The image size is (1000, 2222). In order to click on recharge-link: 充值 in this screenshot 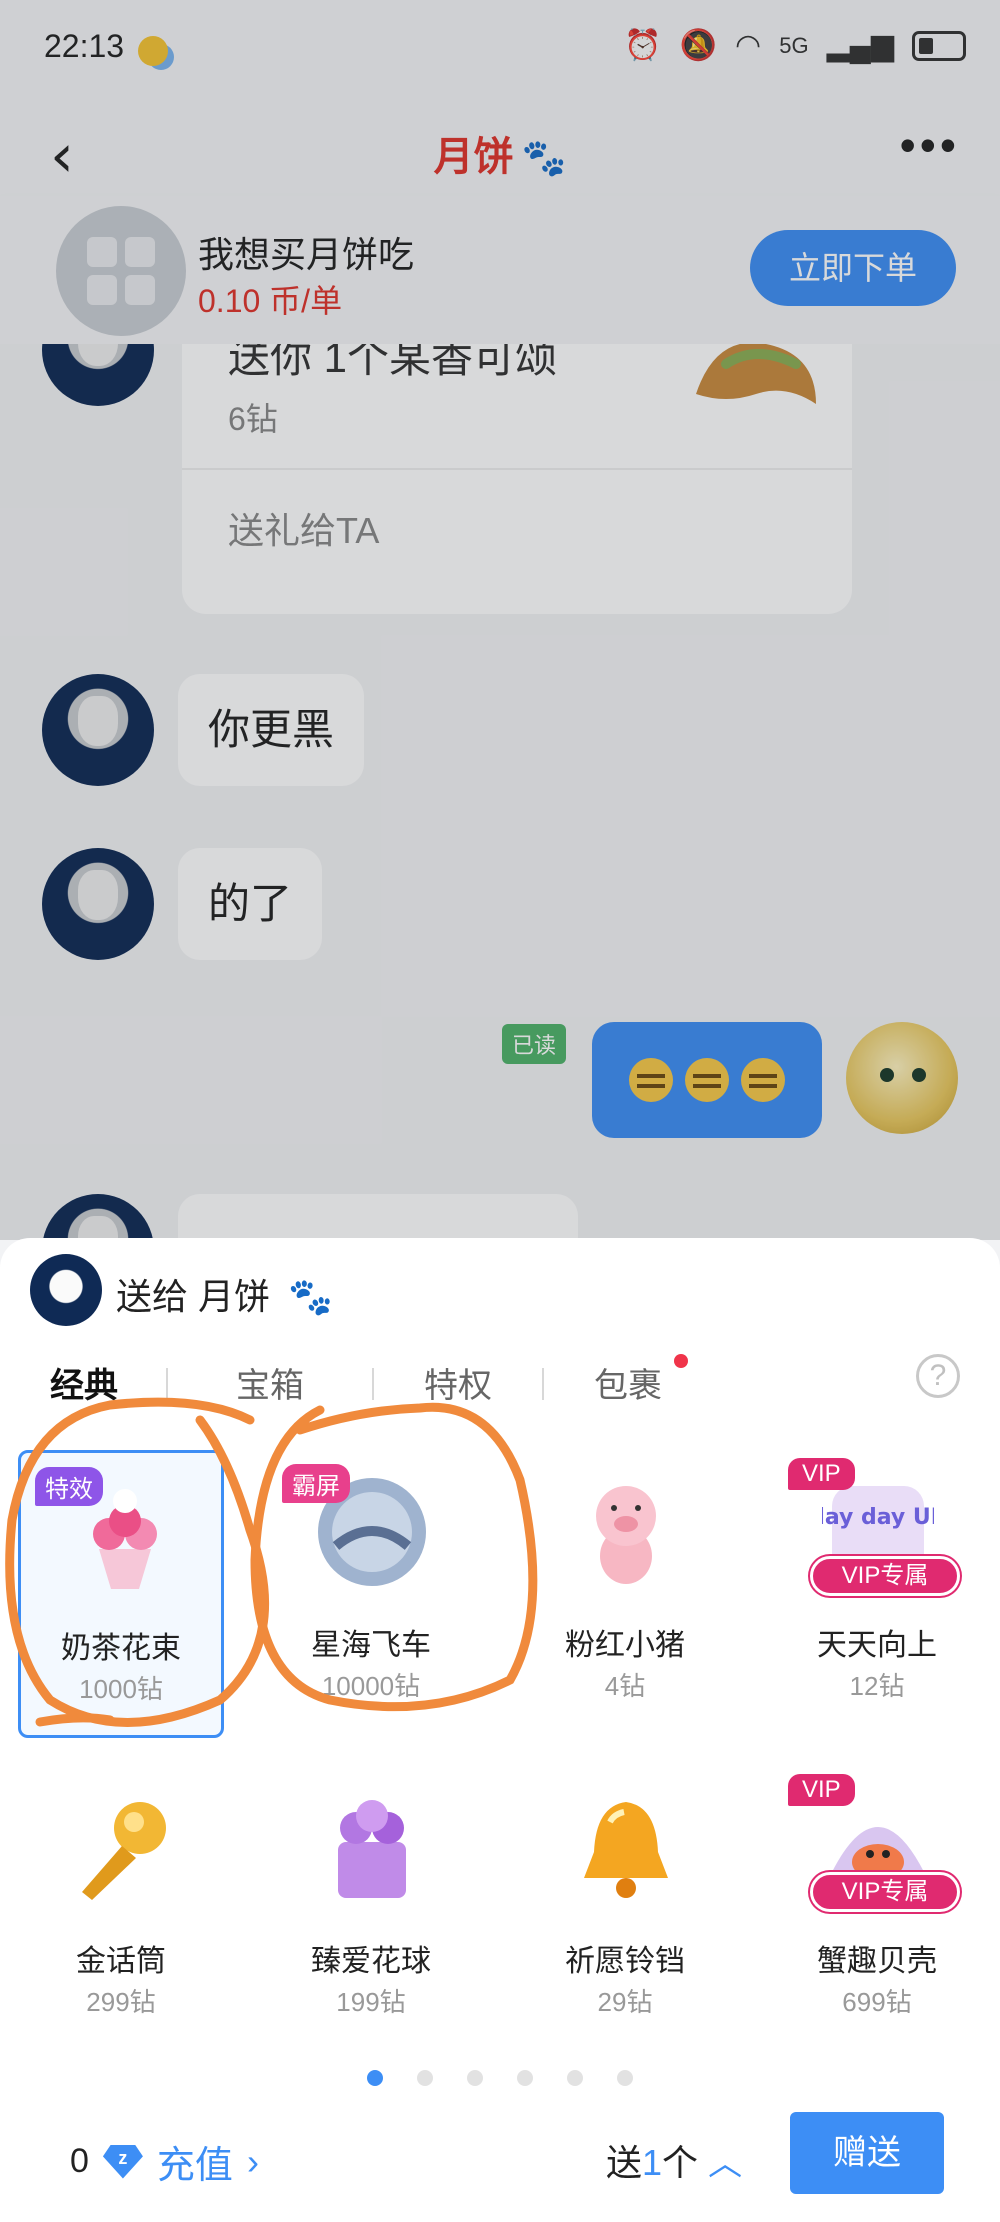, I will do `click(195, 2161)`.